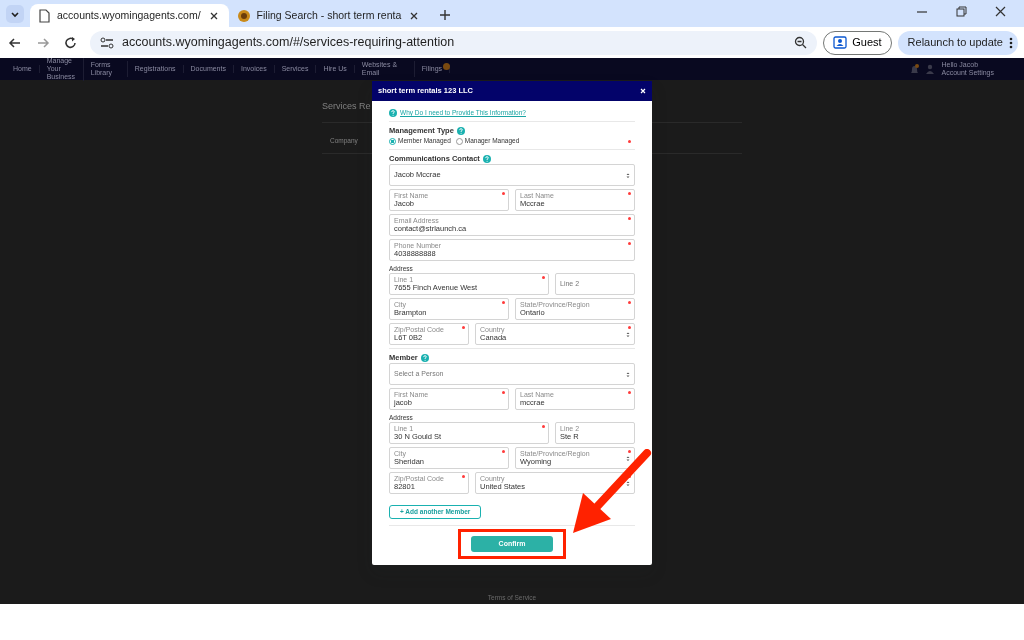 The image size is (1024, 640). I want to click on page-icon, so click(44, 15).